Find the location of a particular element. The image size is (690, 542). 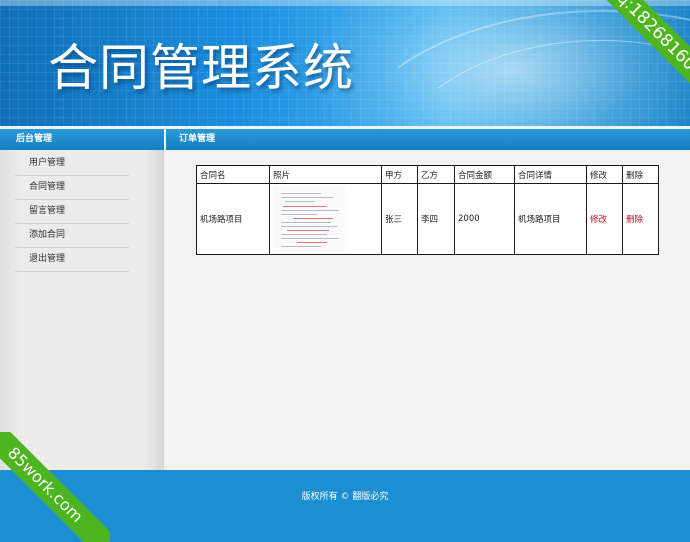

sidebar-menu: 用户管理 合同管理 留言管理 添加合同 退出管理 is located at coordinates (72, 212).